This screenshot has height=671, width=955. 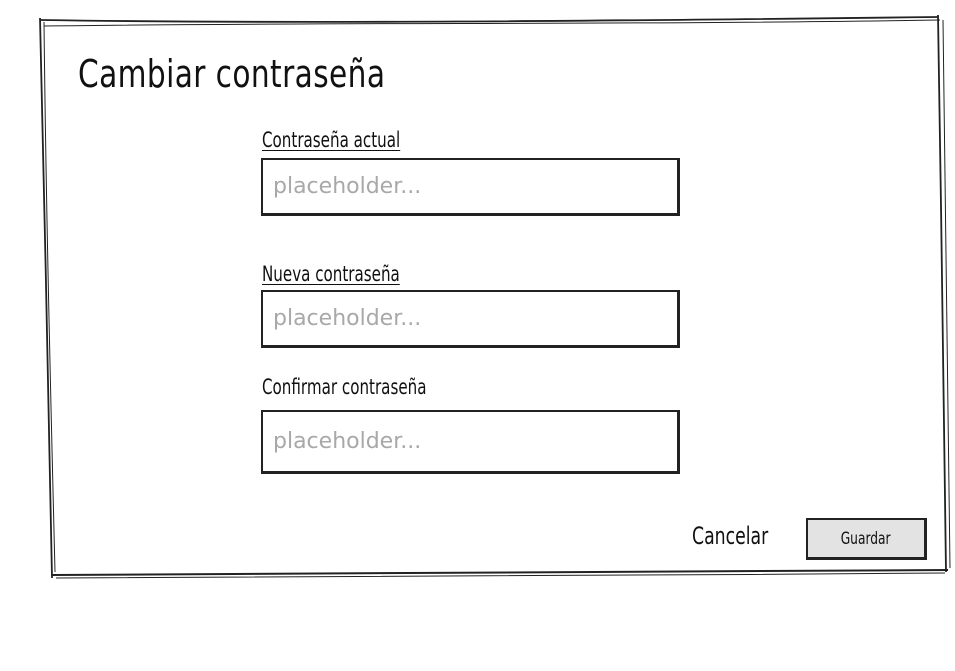 I want to click on current-password-input, so click(x=470, y=187).